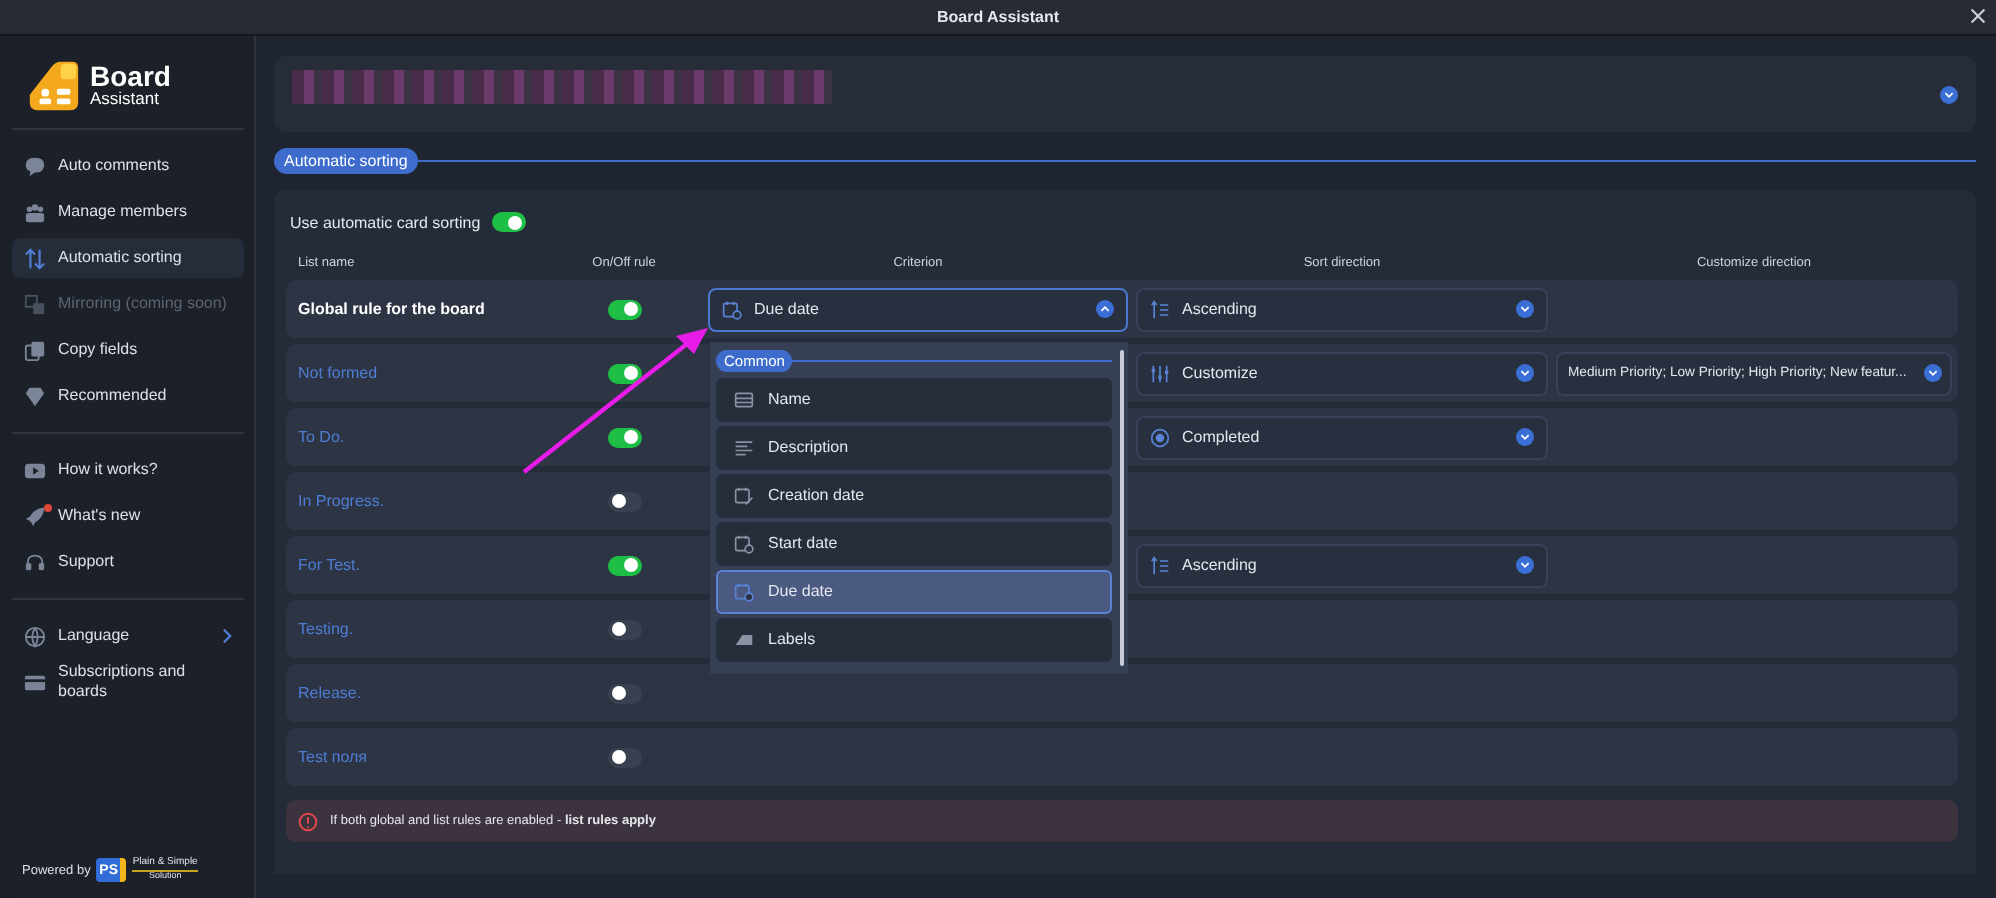 Image resolution: width=1996 pixels, height=898 pixels. What do you see at coordinates (128, 212) in the screenshot?
I see `sidebar-item: Manage members` at bounding box center [128, 212].